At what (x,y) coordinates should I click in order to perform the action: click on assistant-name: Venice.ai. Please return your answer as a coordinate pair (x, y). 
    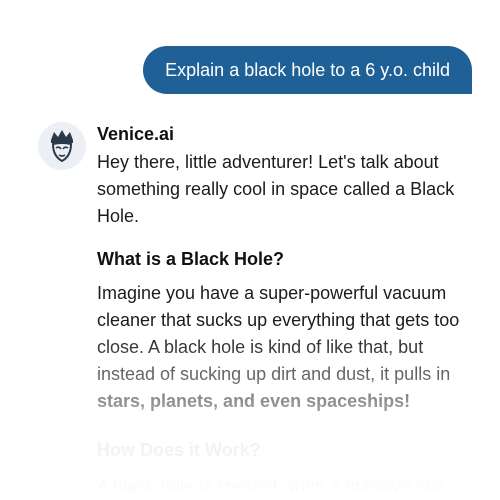
    Looking at the image, I should click on (136, 134).